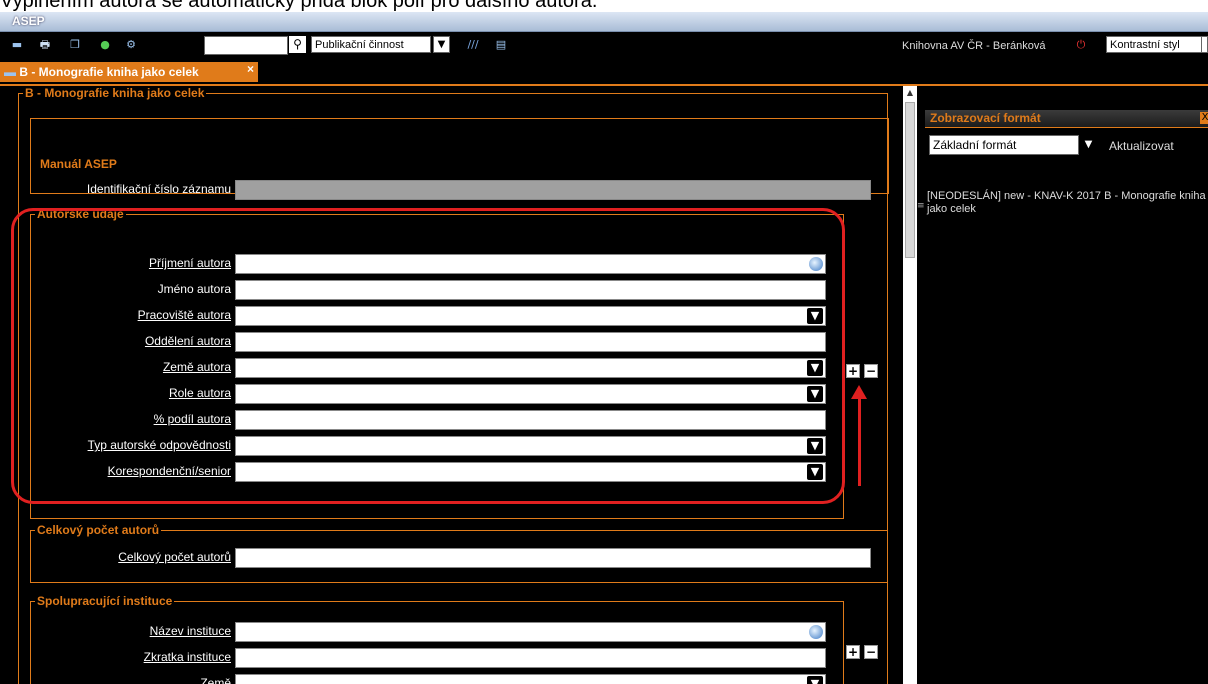 This screenshot has width=1208, height=684. What do you see at coordinates (473, 45) in the screenshot?
I see `stripes-icon: ///` at bounding box center [473, 45].